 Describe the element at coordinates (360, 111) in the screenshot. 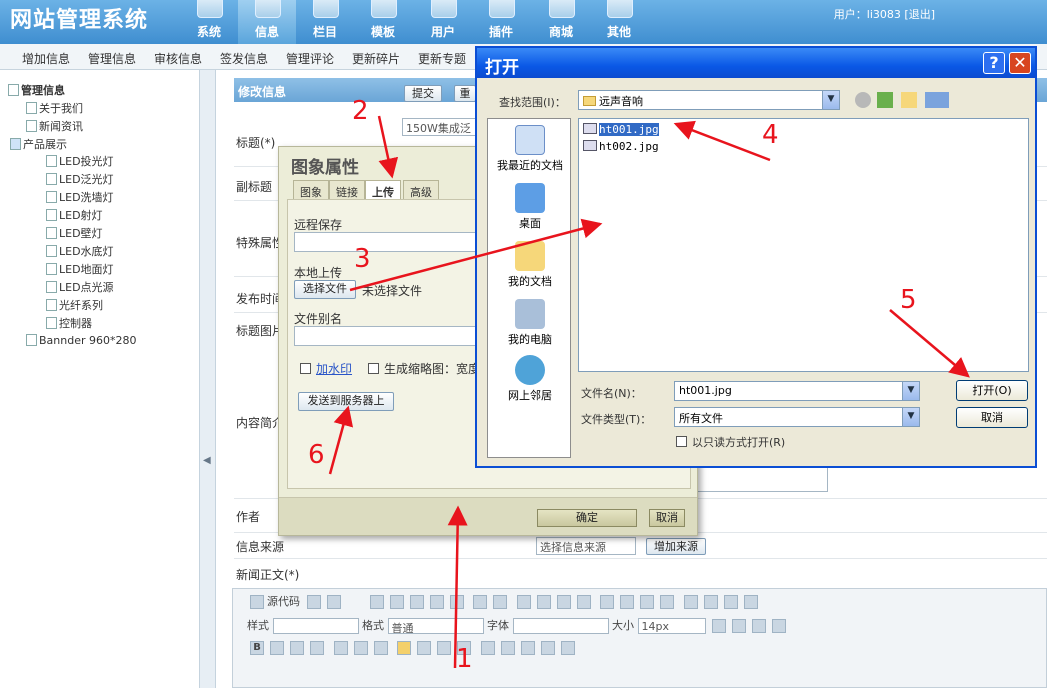

I see `annotation-label-2: 2` at that location.